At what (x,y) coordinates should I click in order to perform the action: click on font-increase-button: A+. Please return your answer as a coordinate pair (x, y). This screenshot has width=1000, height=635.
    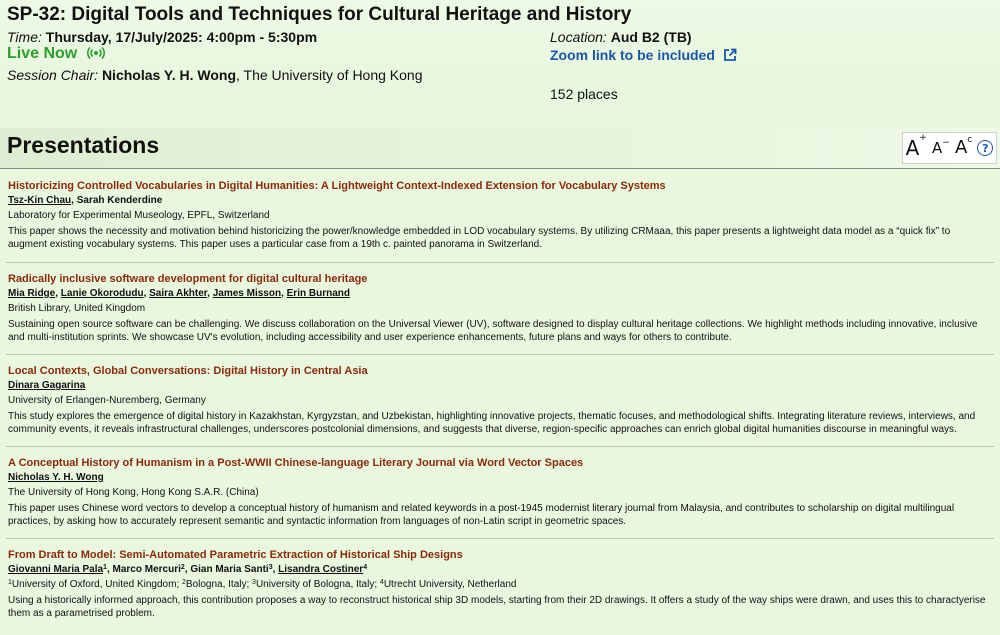
    Looking at the image, I should click on (916, 147).